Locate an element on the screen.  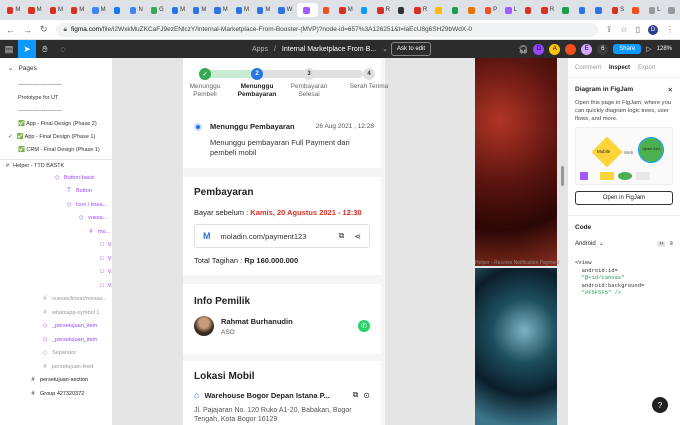
layer-item: ◇ Separator is located at coordinates (56, 354).